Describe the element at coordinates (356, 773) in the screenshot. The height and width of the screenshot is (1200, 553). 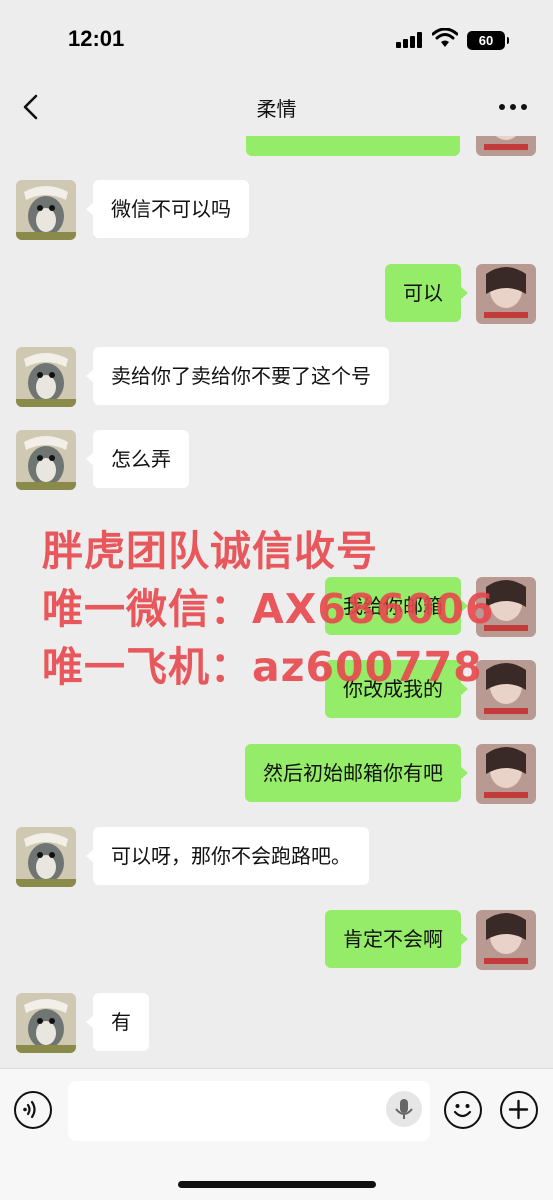
I see `message-bubble: 然后初始邮箱你有吧` at that location.